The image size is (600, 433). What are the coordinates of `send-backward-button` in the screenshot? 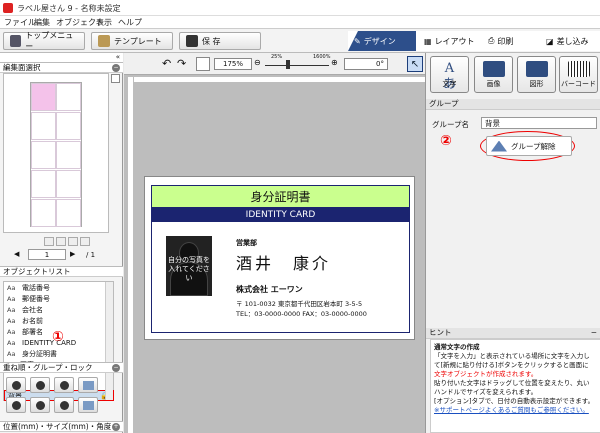 It's located at (40, 405).